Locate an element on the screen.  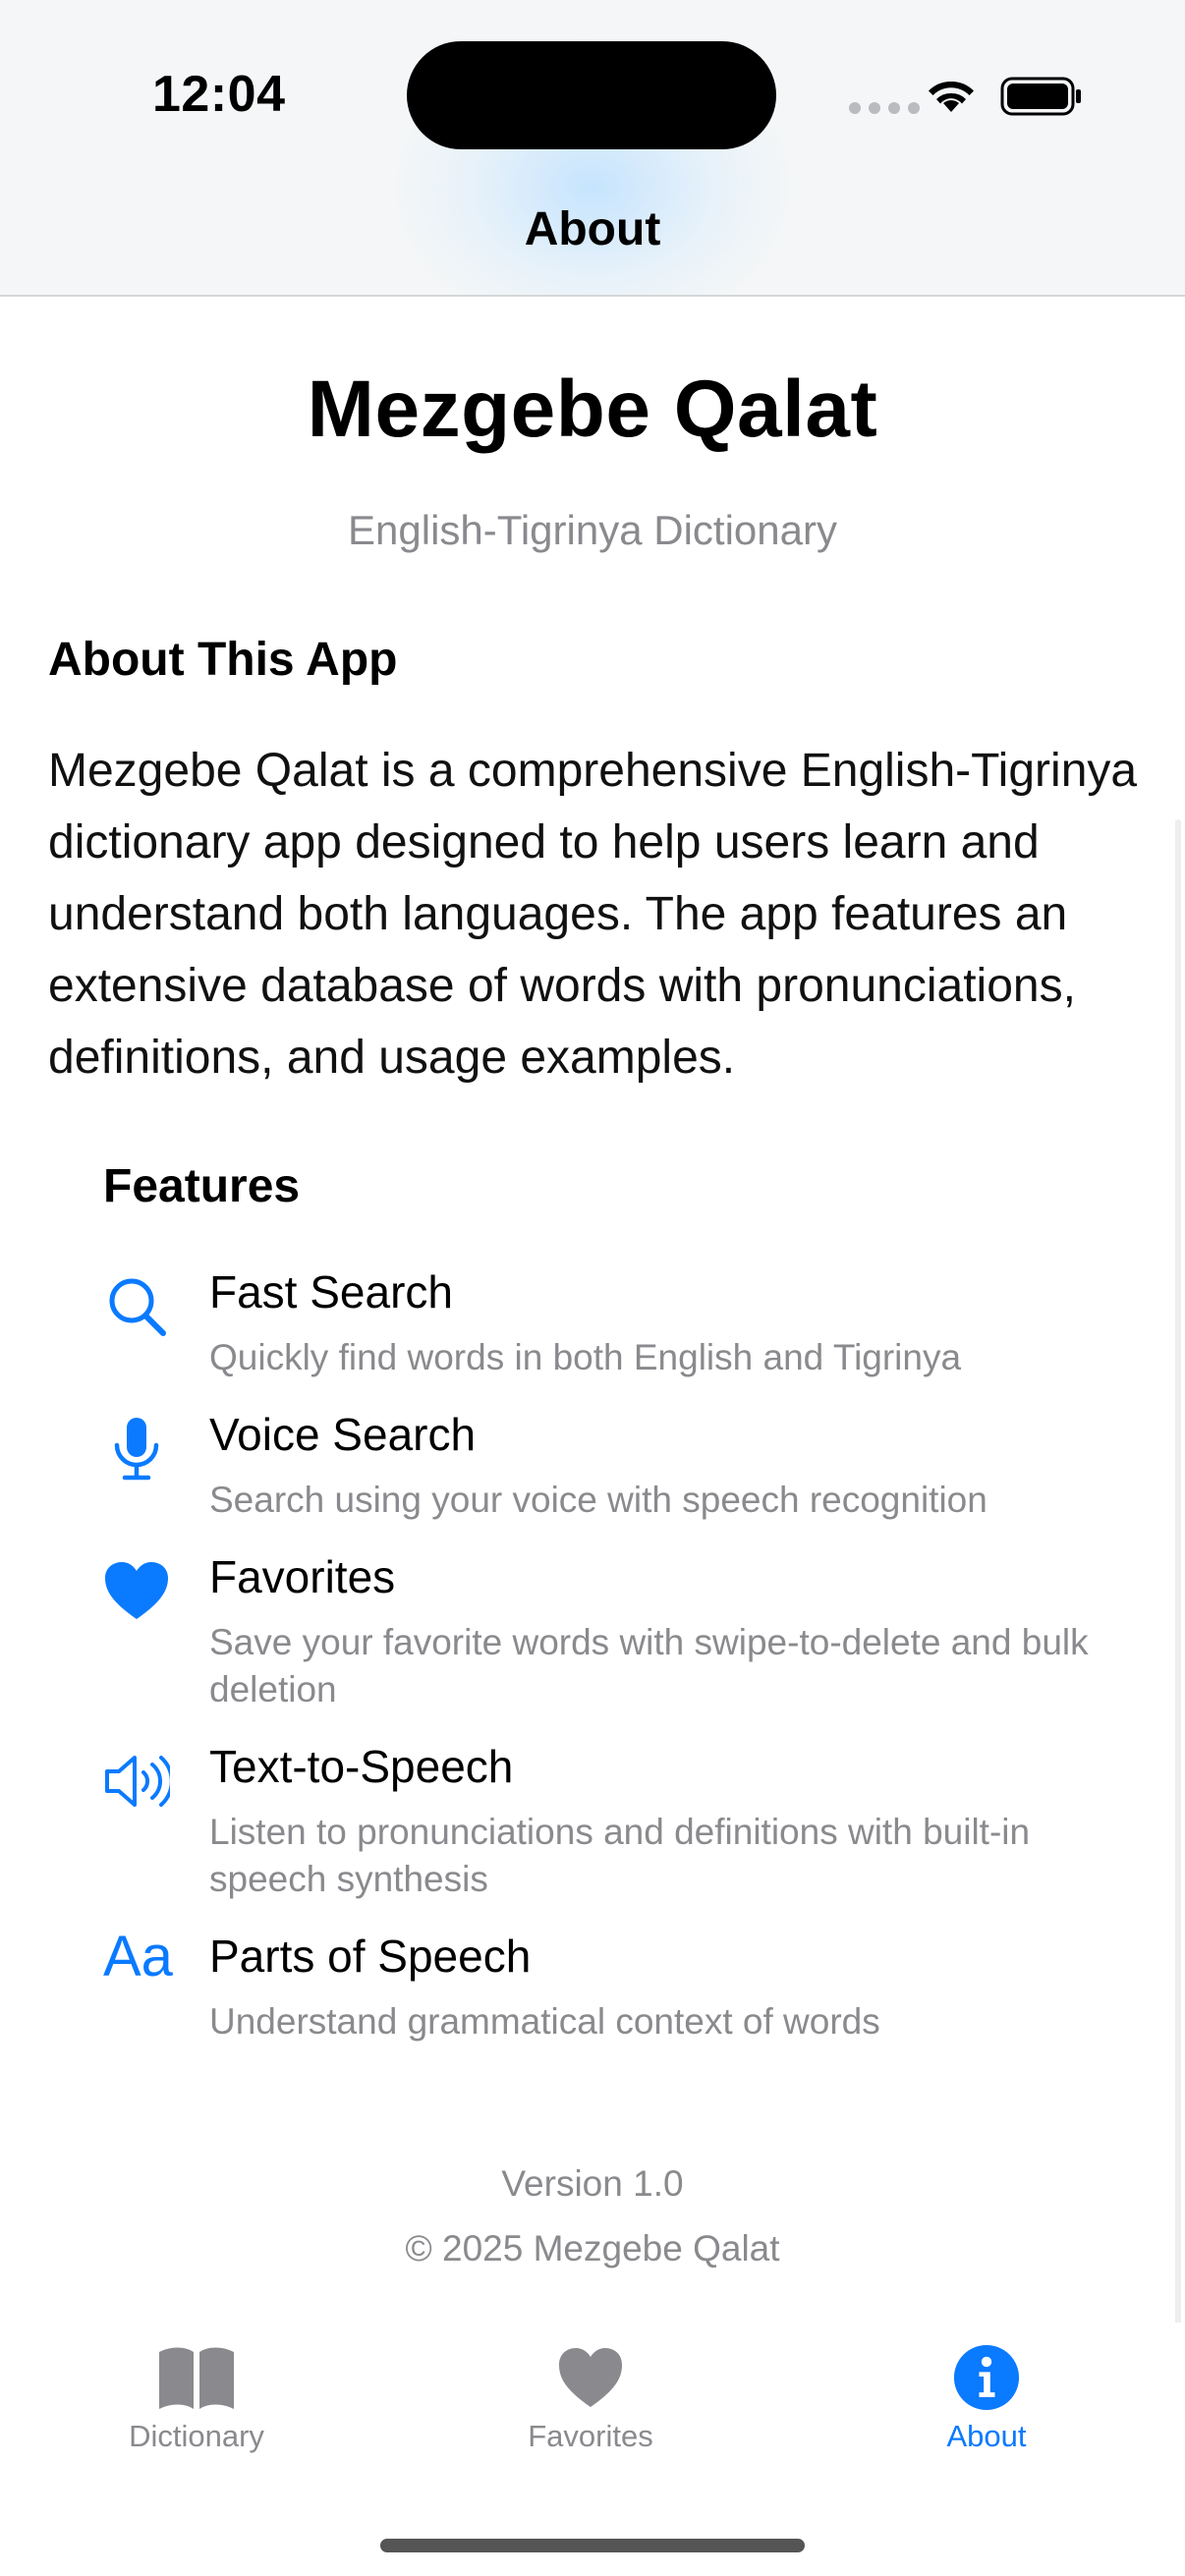
tab-label: Favorites is located at coordinates (591, 2436).